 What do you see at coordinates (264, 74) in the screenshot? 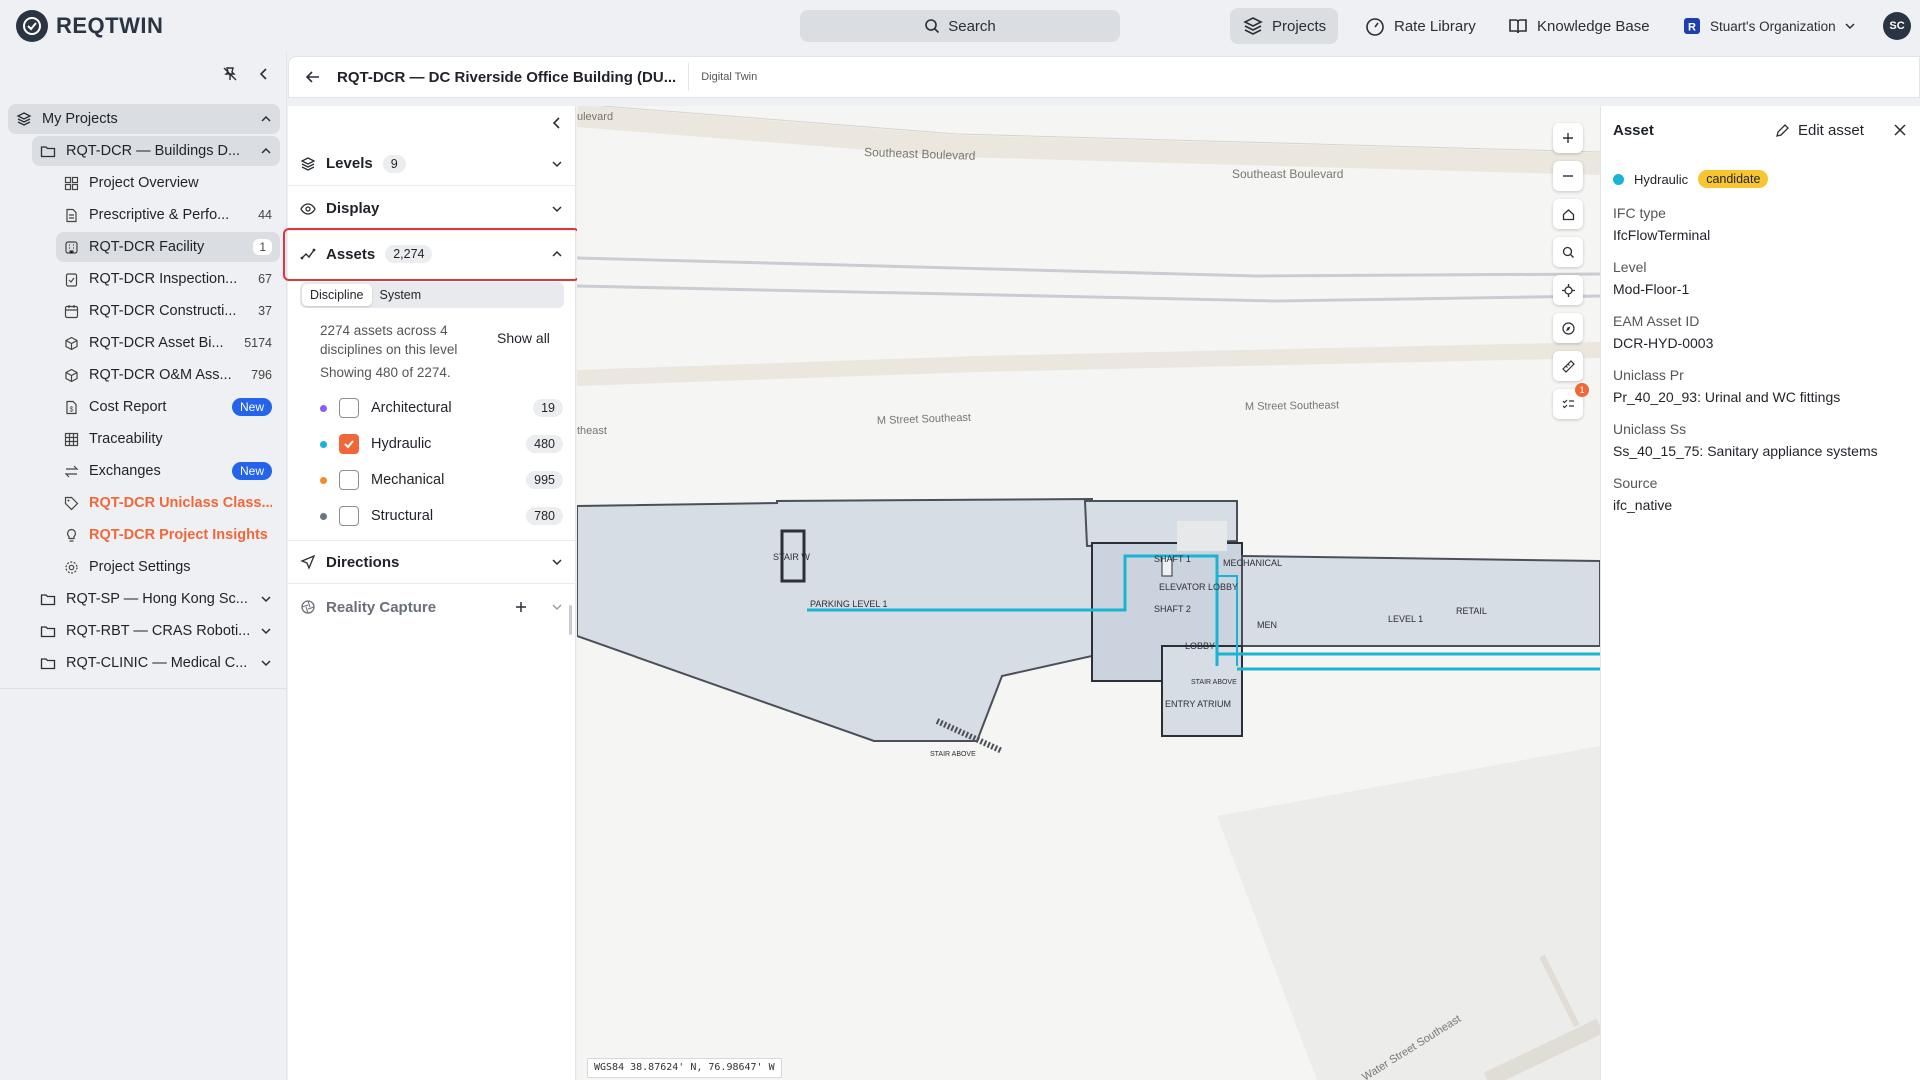
I see `collapse-sidebar-icon` at bounding box center [264, 74].